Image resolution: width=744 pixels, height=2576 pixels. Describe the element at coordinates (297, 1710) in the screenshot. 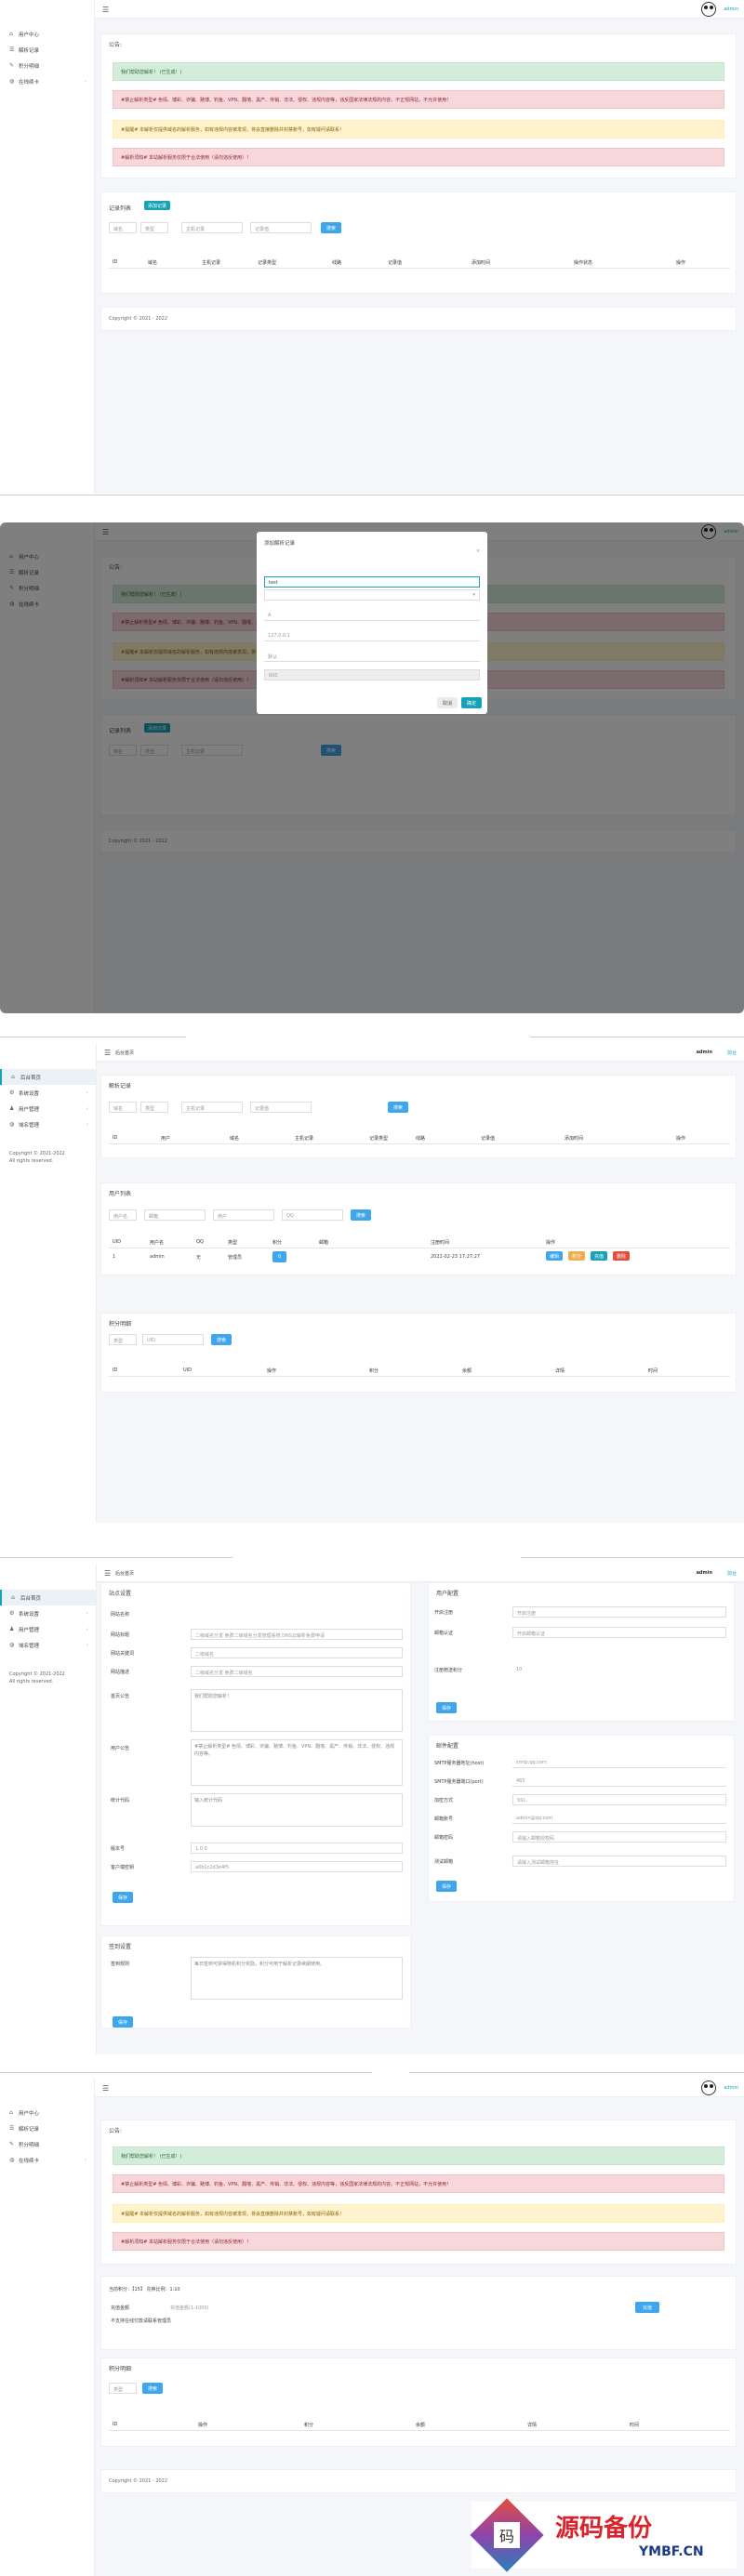

I see `home-notice-textarea: 我们帮助您解析！` at that location.